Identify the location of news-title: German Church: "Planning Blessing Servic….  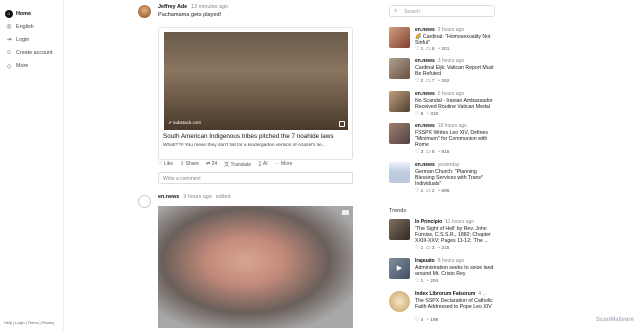
(456, 178).